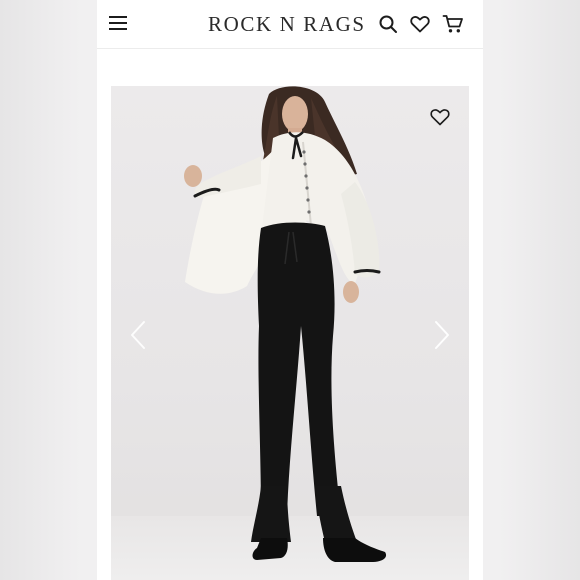 The height and width of the screenshot is (580, 580). I want to click on cart-icon, so click(453, 24).